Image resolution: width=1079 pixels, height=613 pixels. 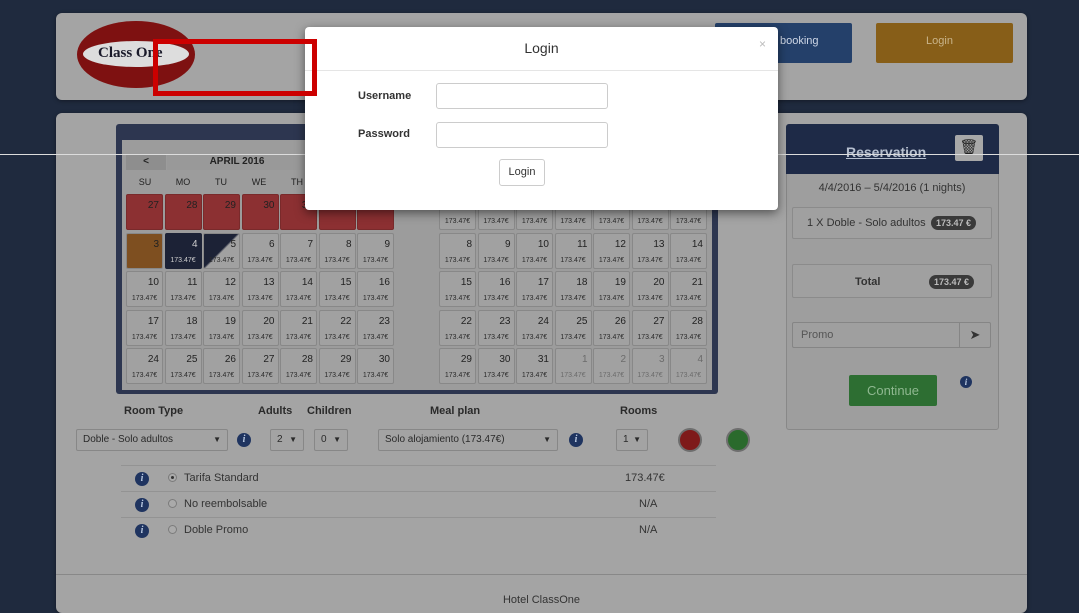 What do you see at coordinates (738, 440) in the screenshot?
I see `add-room-button` at bounding box center [738, 440].